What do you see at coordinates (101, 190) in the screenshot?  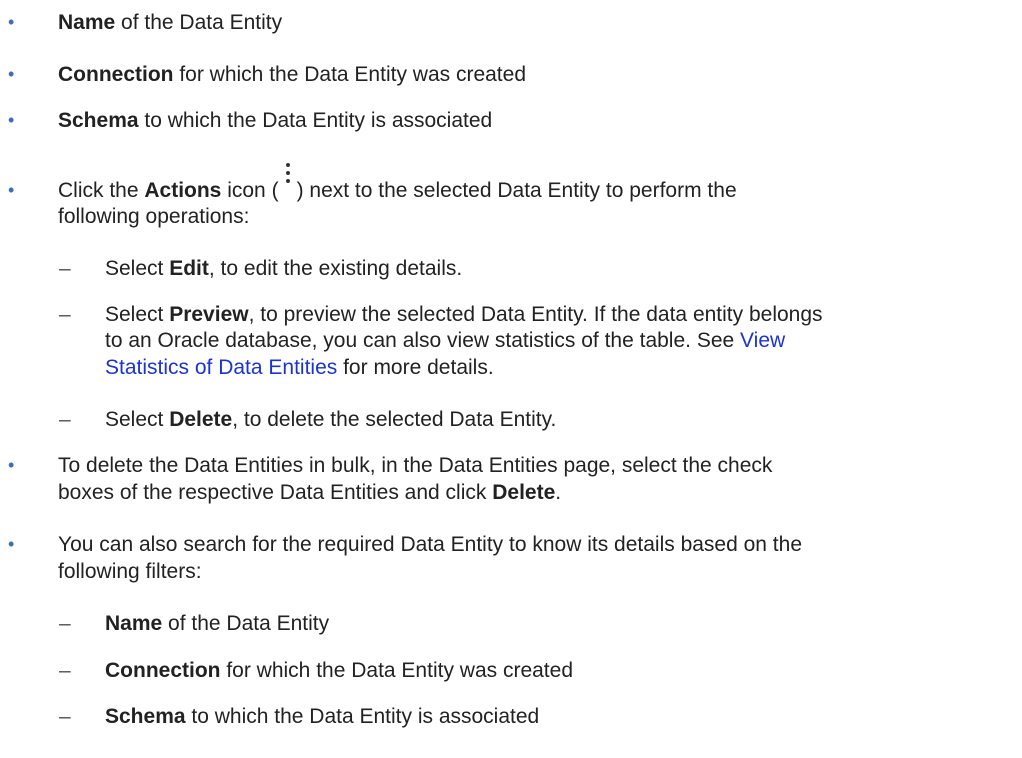 I see `item-prefix: Click the` at bounding box center [101, 190].